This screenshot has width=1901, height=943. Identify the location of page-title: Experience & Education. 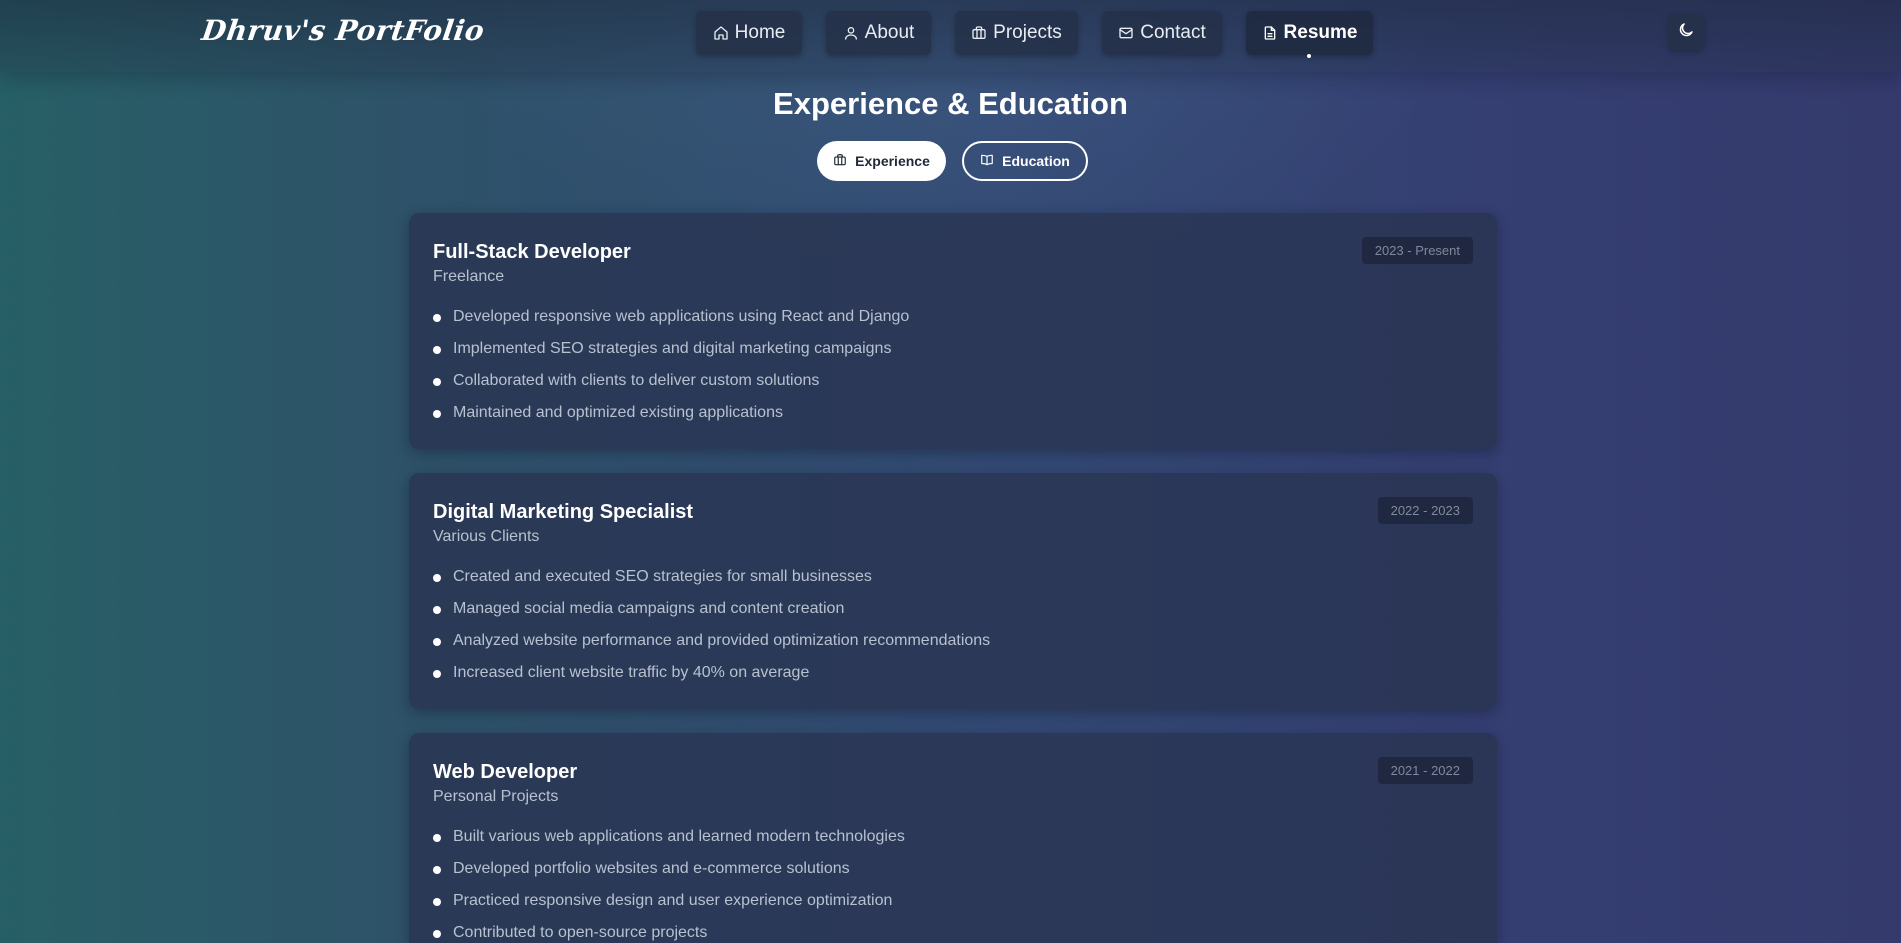
(950, 103).